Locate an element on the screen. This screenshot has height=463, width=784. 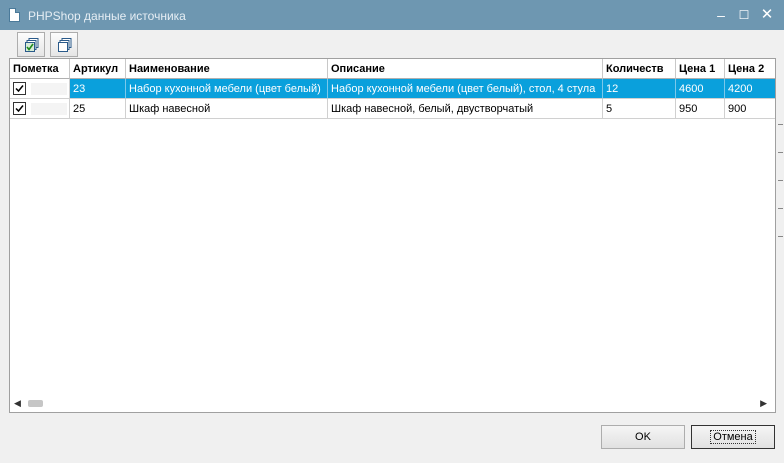
description-cell: Шкаф навесной, белый, двустворчатый is located at coordinates (465, 109).